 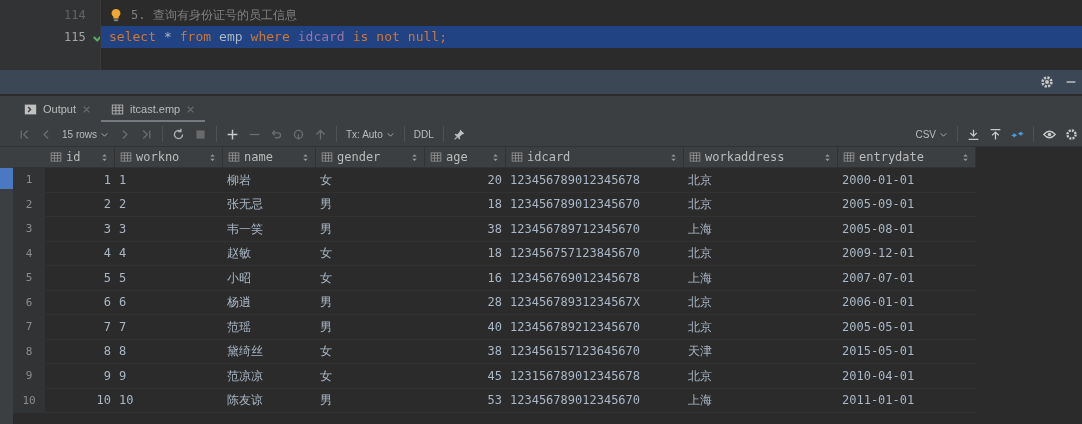 I want to click on row-number: 4, so click(x=29, y=253).